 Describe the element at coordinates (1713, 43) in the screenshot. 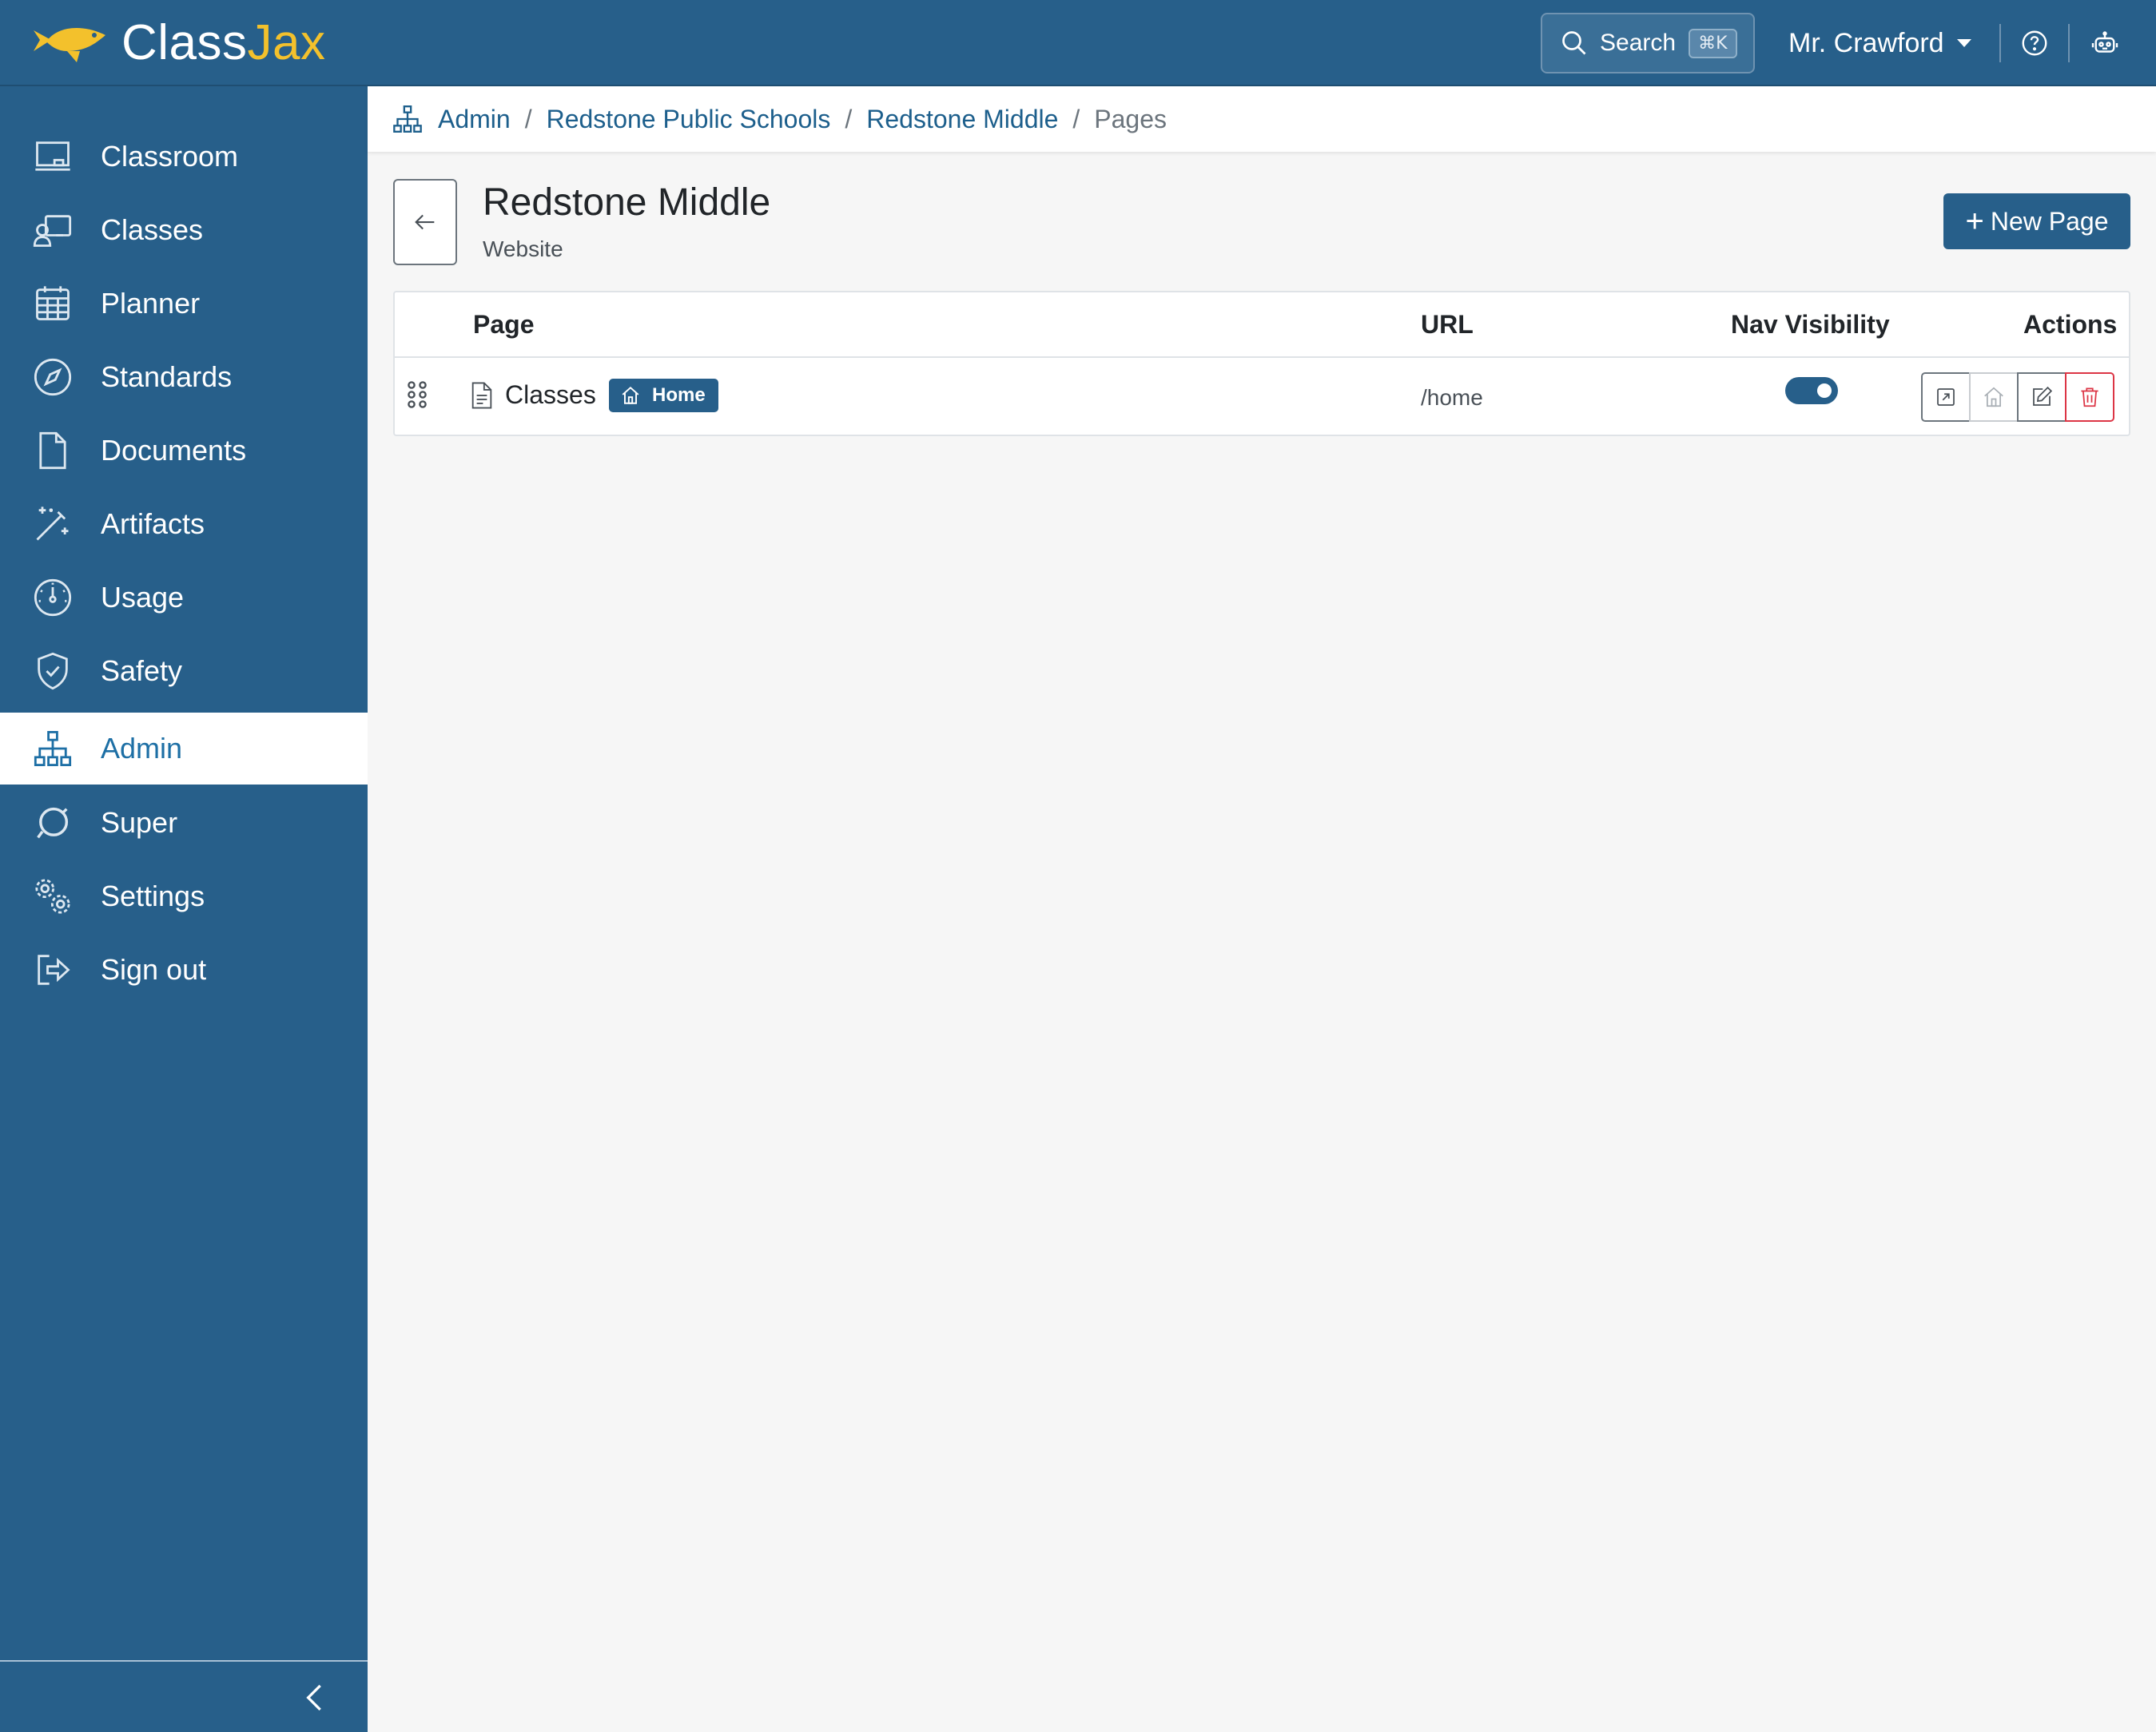

I see `search-shortcut: ⌘K` at that location.